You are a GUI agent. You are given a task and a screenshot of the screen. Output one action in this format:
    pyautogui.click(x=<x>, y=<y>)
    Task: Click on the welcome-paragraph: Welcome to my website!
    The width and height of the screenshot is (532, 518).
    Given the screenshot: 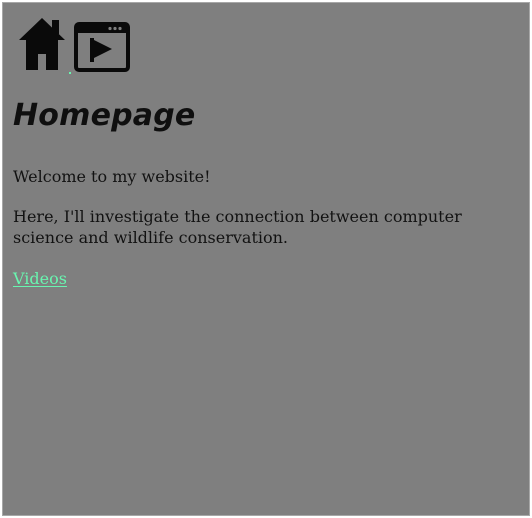 What is the action you would take?
    pyautogui.click(x=112, y=176)
    